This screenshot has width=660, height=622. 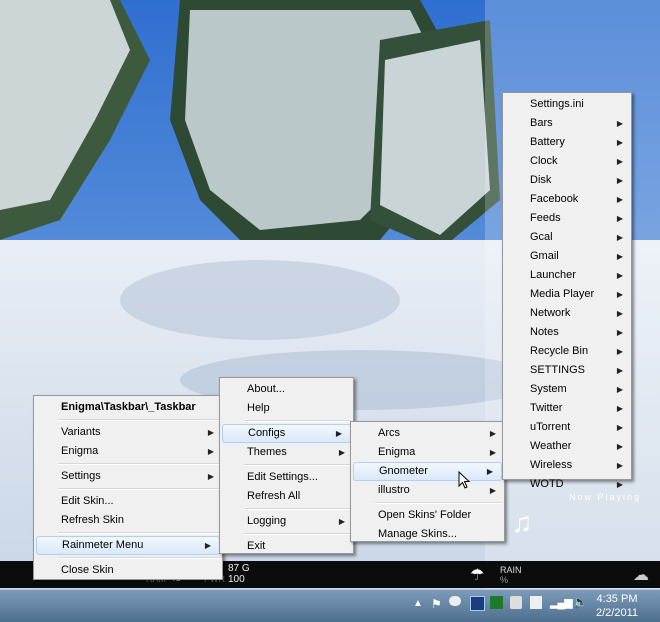 I want to click on menu-title-skin-path: Enigma\Taskbar\_Taskbar, so click(x=128, y=407).